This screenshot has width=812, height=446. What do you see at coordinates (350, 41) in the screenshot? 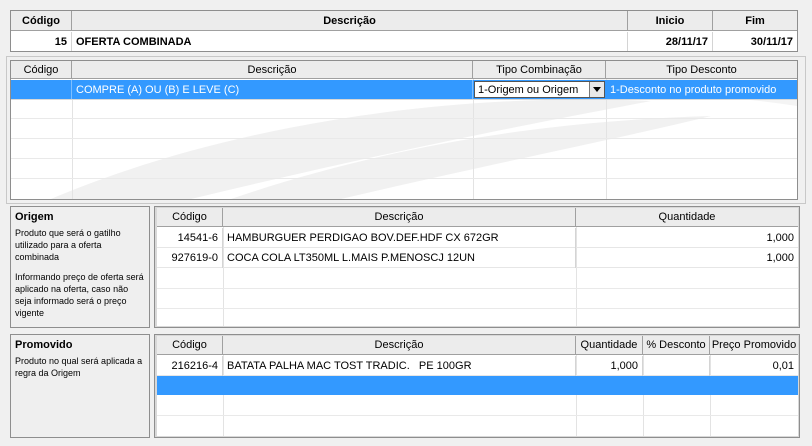
I see `offer-descricao: OFERTA COMBINADA` at bounding box center [350, 41].